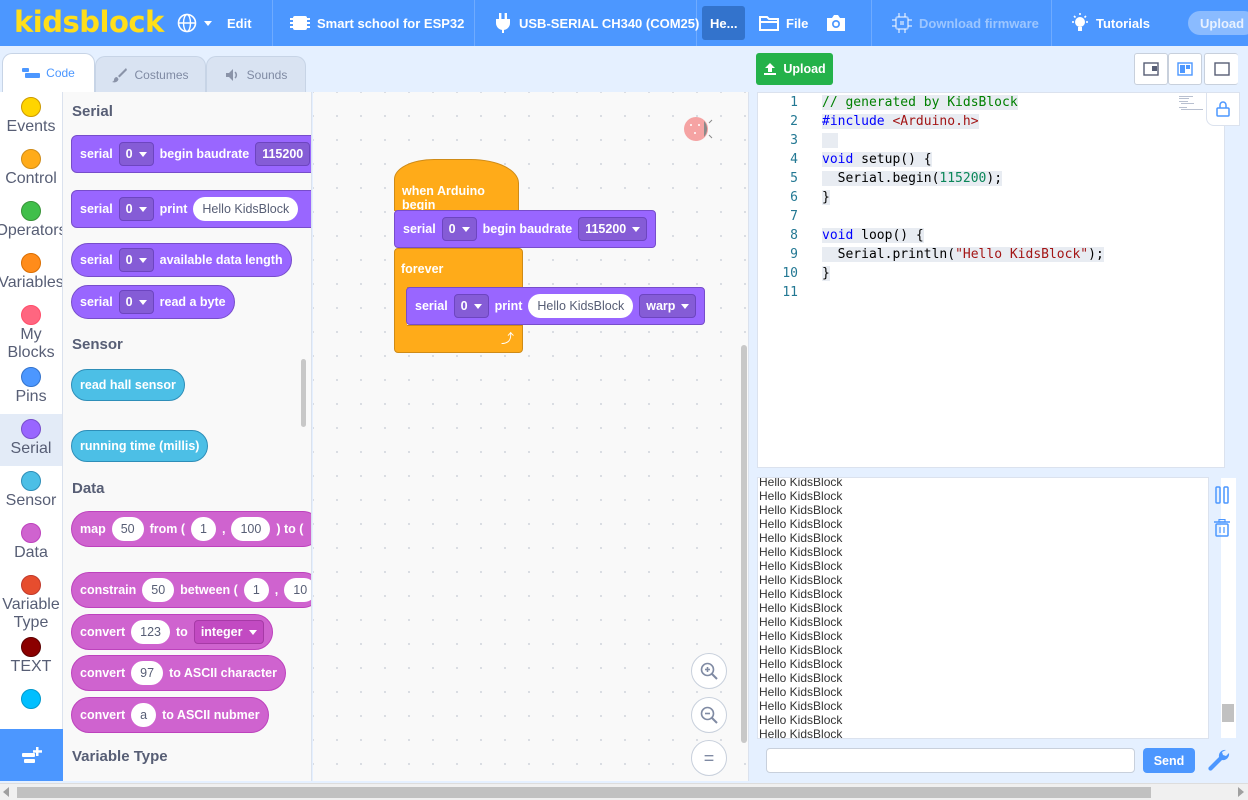 Image resolution: width=1248 pixels, height=800 pixels. Describe the element at coordinates (31, 440) in the screenshot. I see `category-serial: Serial` at that location.